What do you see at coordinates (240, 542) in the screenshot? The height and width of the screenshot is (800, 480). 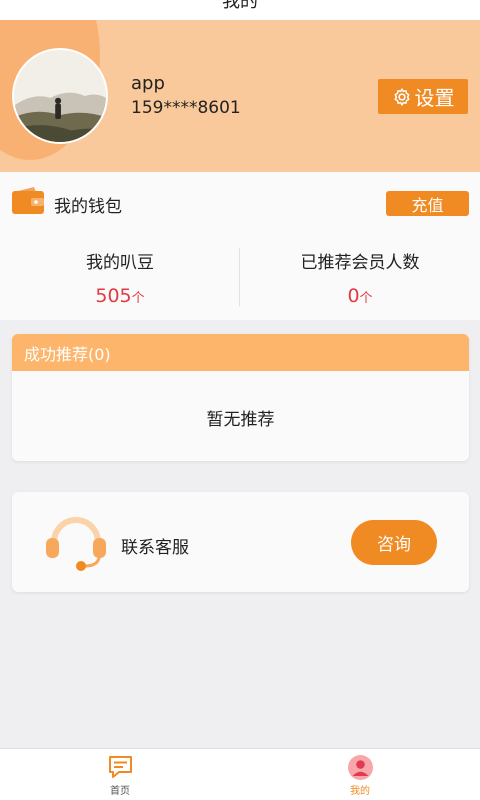 I see `customer-service-card: 联系客服 咨询` at bounding box center [240, 542].